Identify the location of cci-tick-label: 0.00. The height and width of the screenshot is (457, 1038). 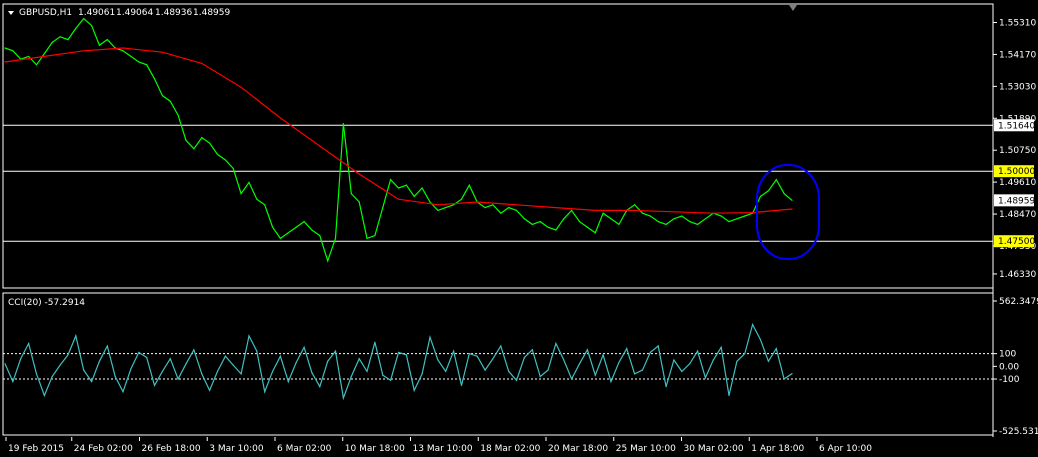
(1009, 367).